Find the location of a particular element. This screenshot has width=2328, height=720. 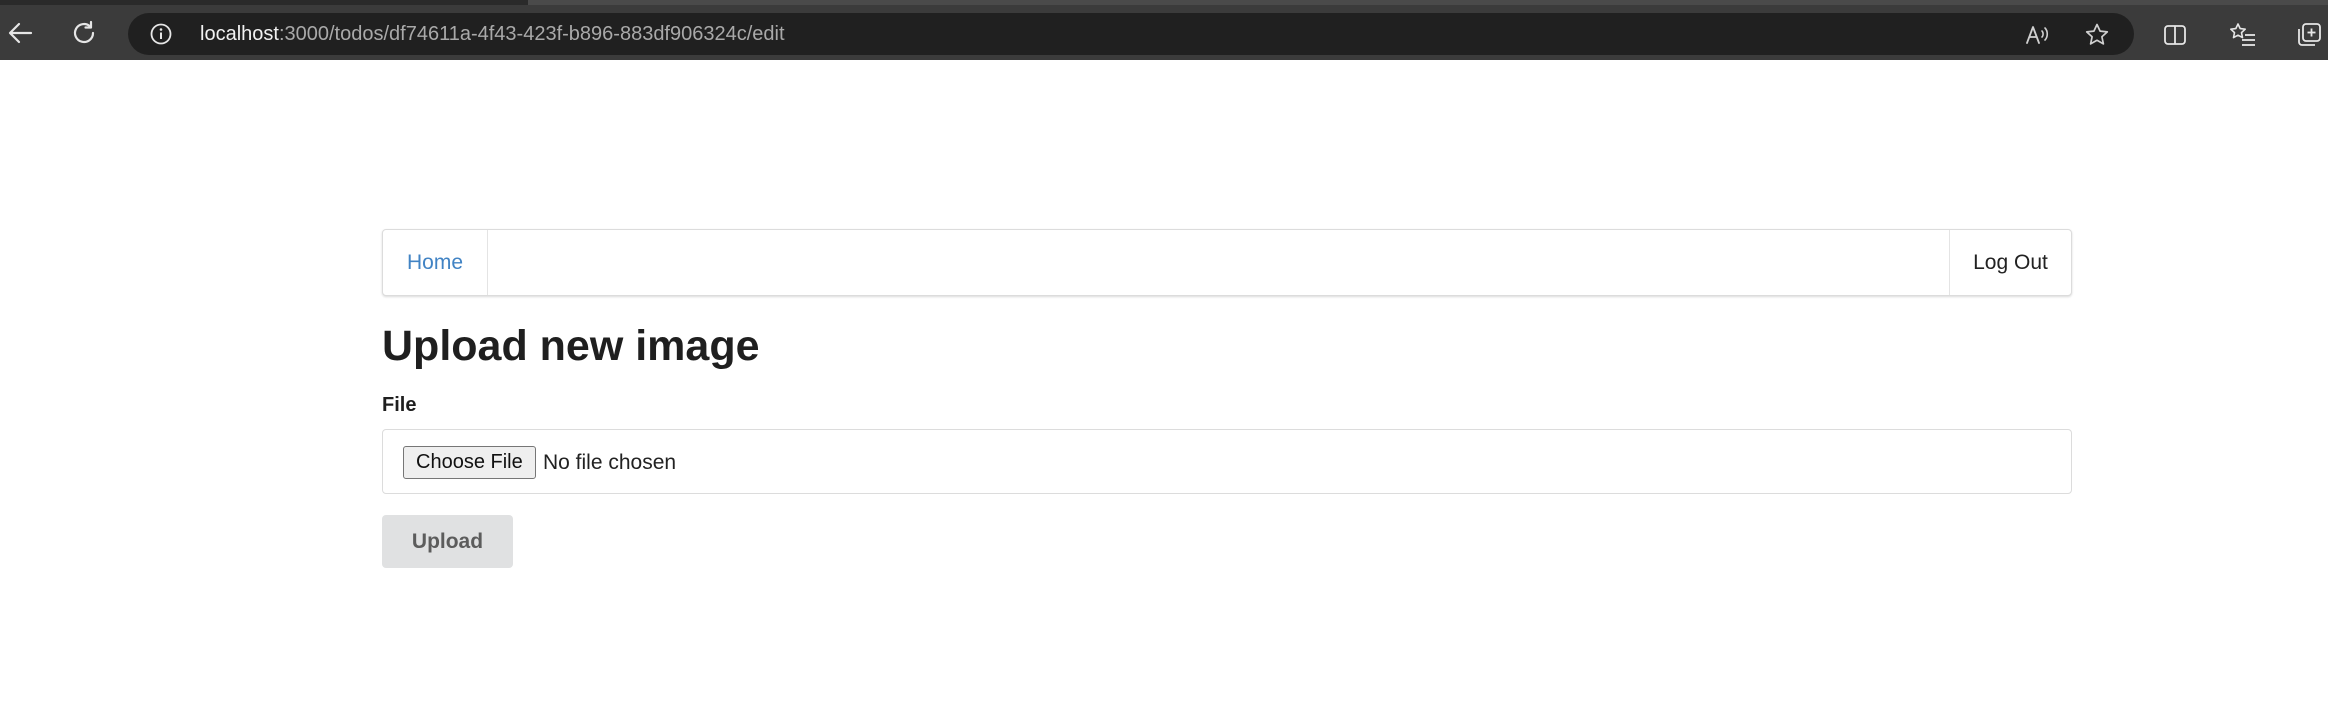

back-arrow-icon is located at coordinates (20, 33).